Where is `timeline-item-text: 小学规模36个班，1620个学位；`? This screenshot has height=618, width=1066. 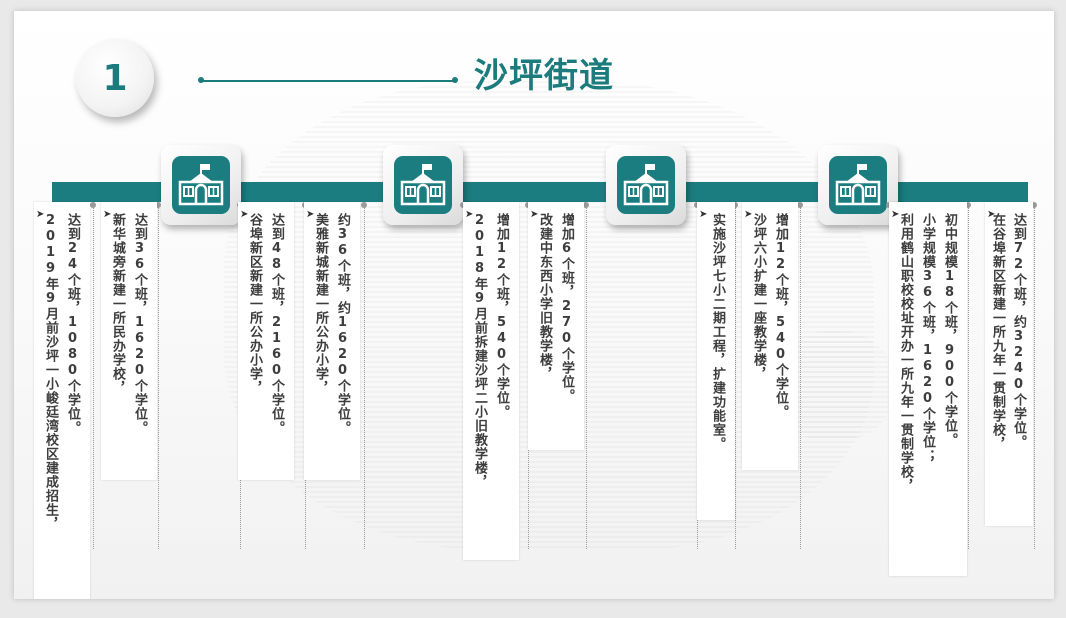 timeline-item-text: 小学规模36个班，1620个学位； is located at coordinates (927, 338).